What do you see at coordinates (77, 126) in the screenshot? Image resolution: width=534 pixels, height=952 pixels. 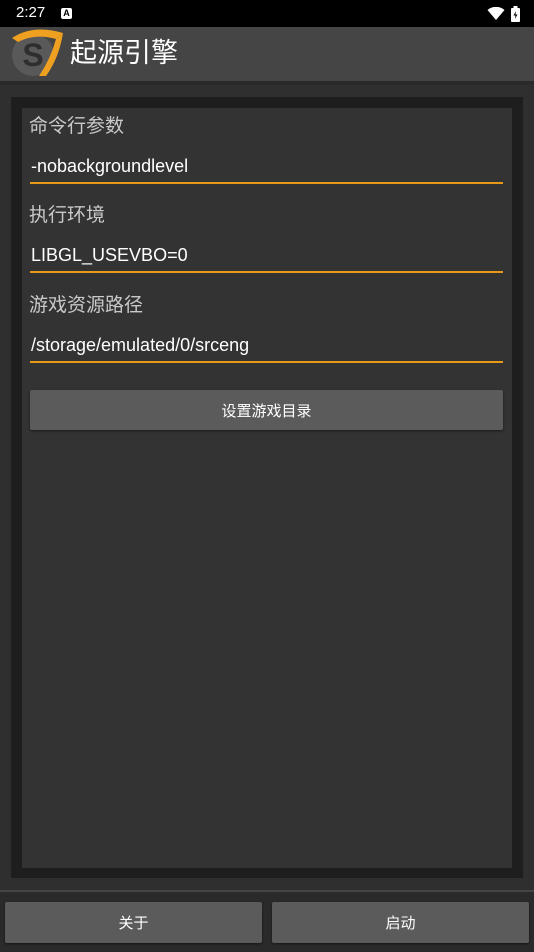 I see `cmd-args-label: 命令行参数` at bounding box center [77, 126].